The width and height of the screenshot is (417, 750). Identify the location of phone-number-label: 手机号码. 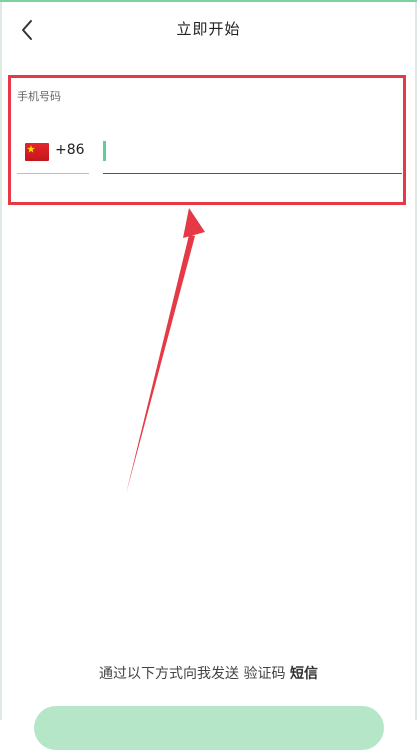
(39, 96).